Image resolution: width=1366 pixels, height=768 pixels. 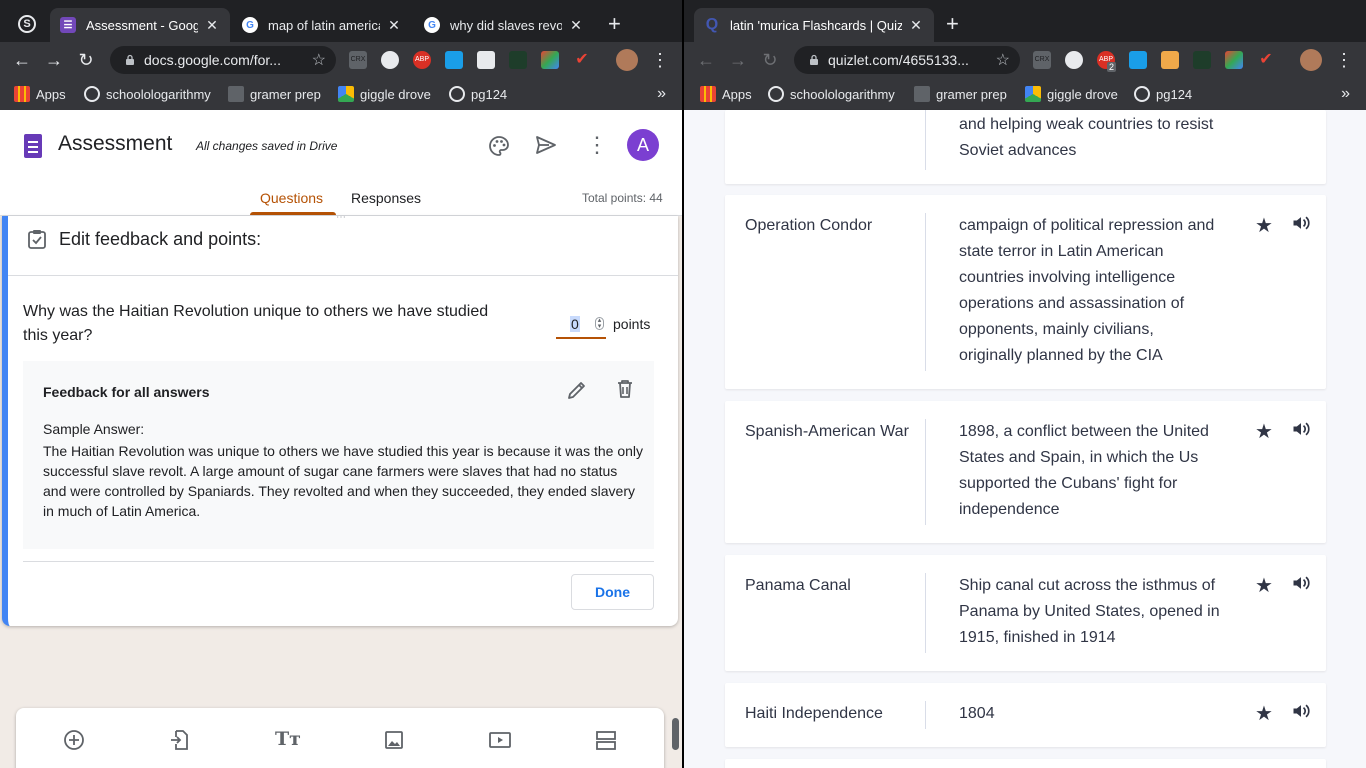 I want to click on address-bar: quizlet.com/4655133... ☆, so click(x=907, y=60).